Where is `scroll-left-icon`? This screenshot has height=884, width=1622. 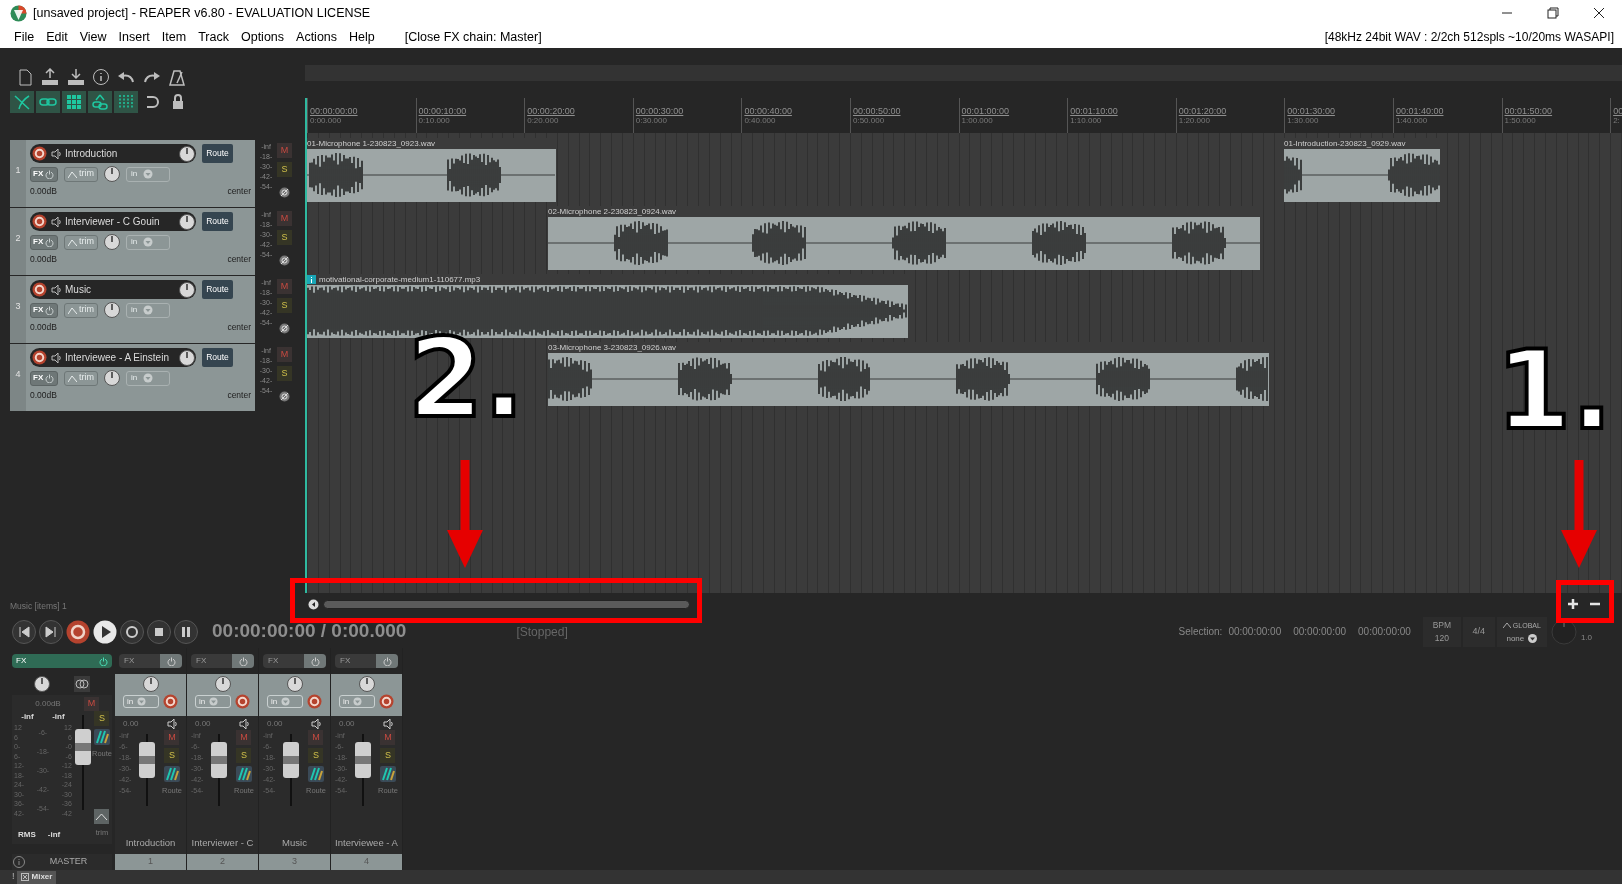
scroll-left-icon is located at coordinates (313, 604).